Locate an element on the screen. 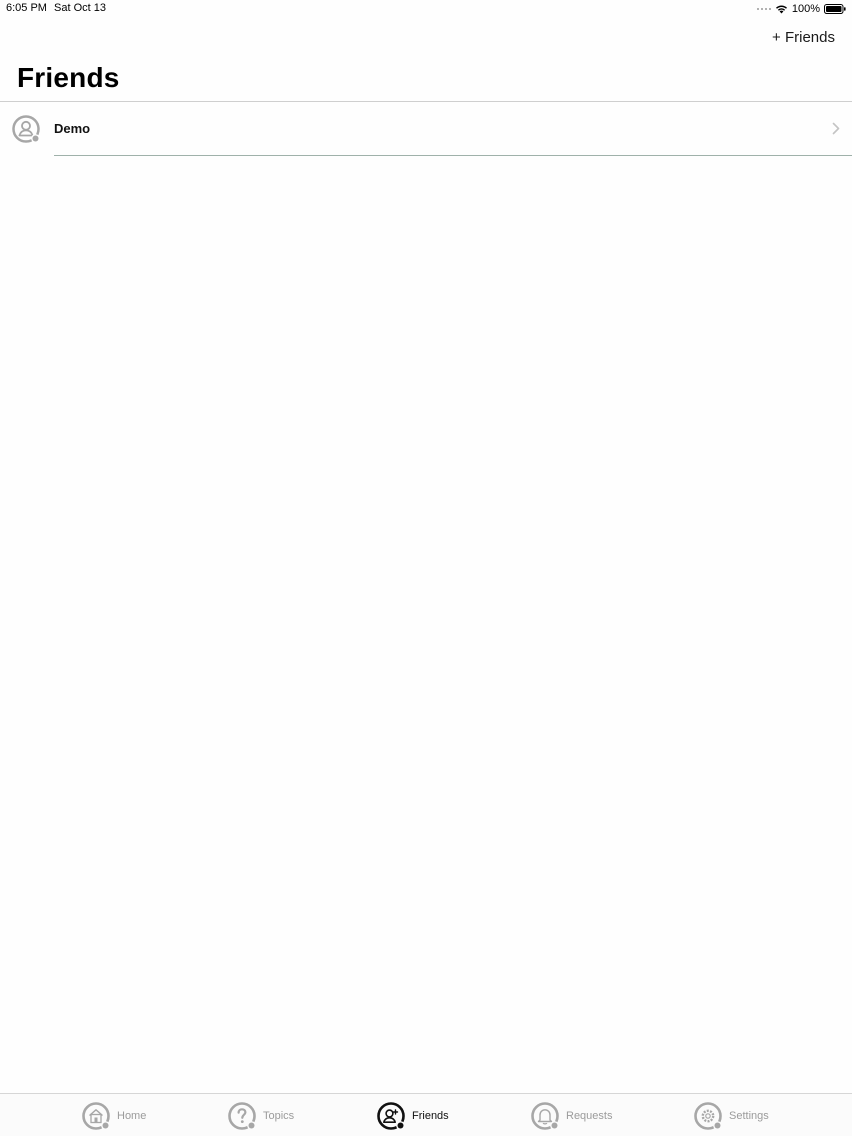 This screenshot has width=852, height=1136. chevron-right-icon is located at coordinates (836, 128).